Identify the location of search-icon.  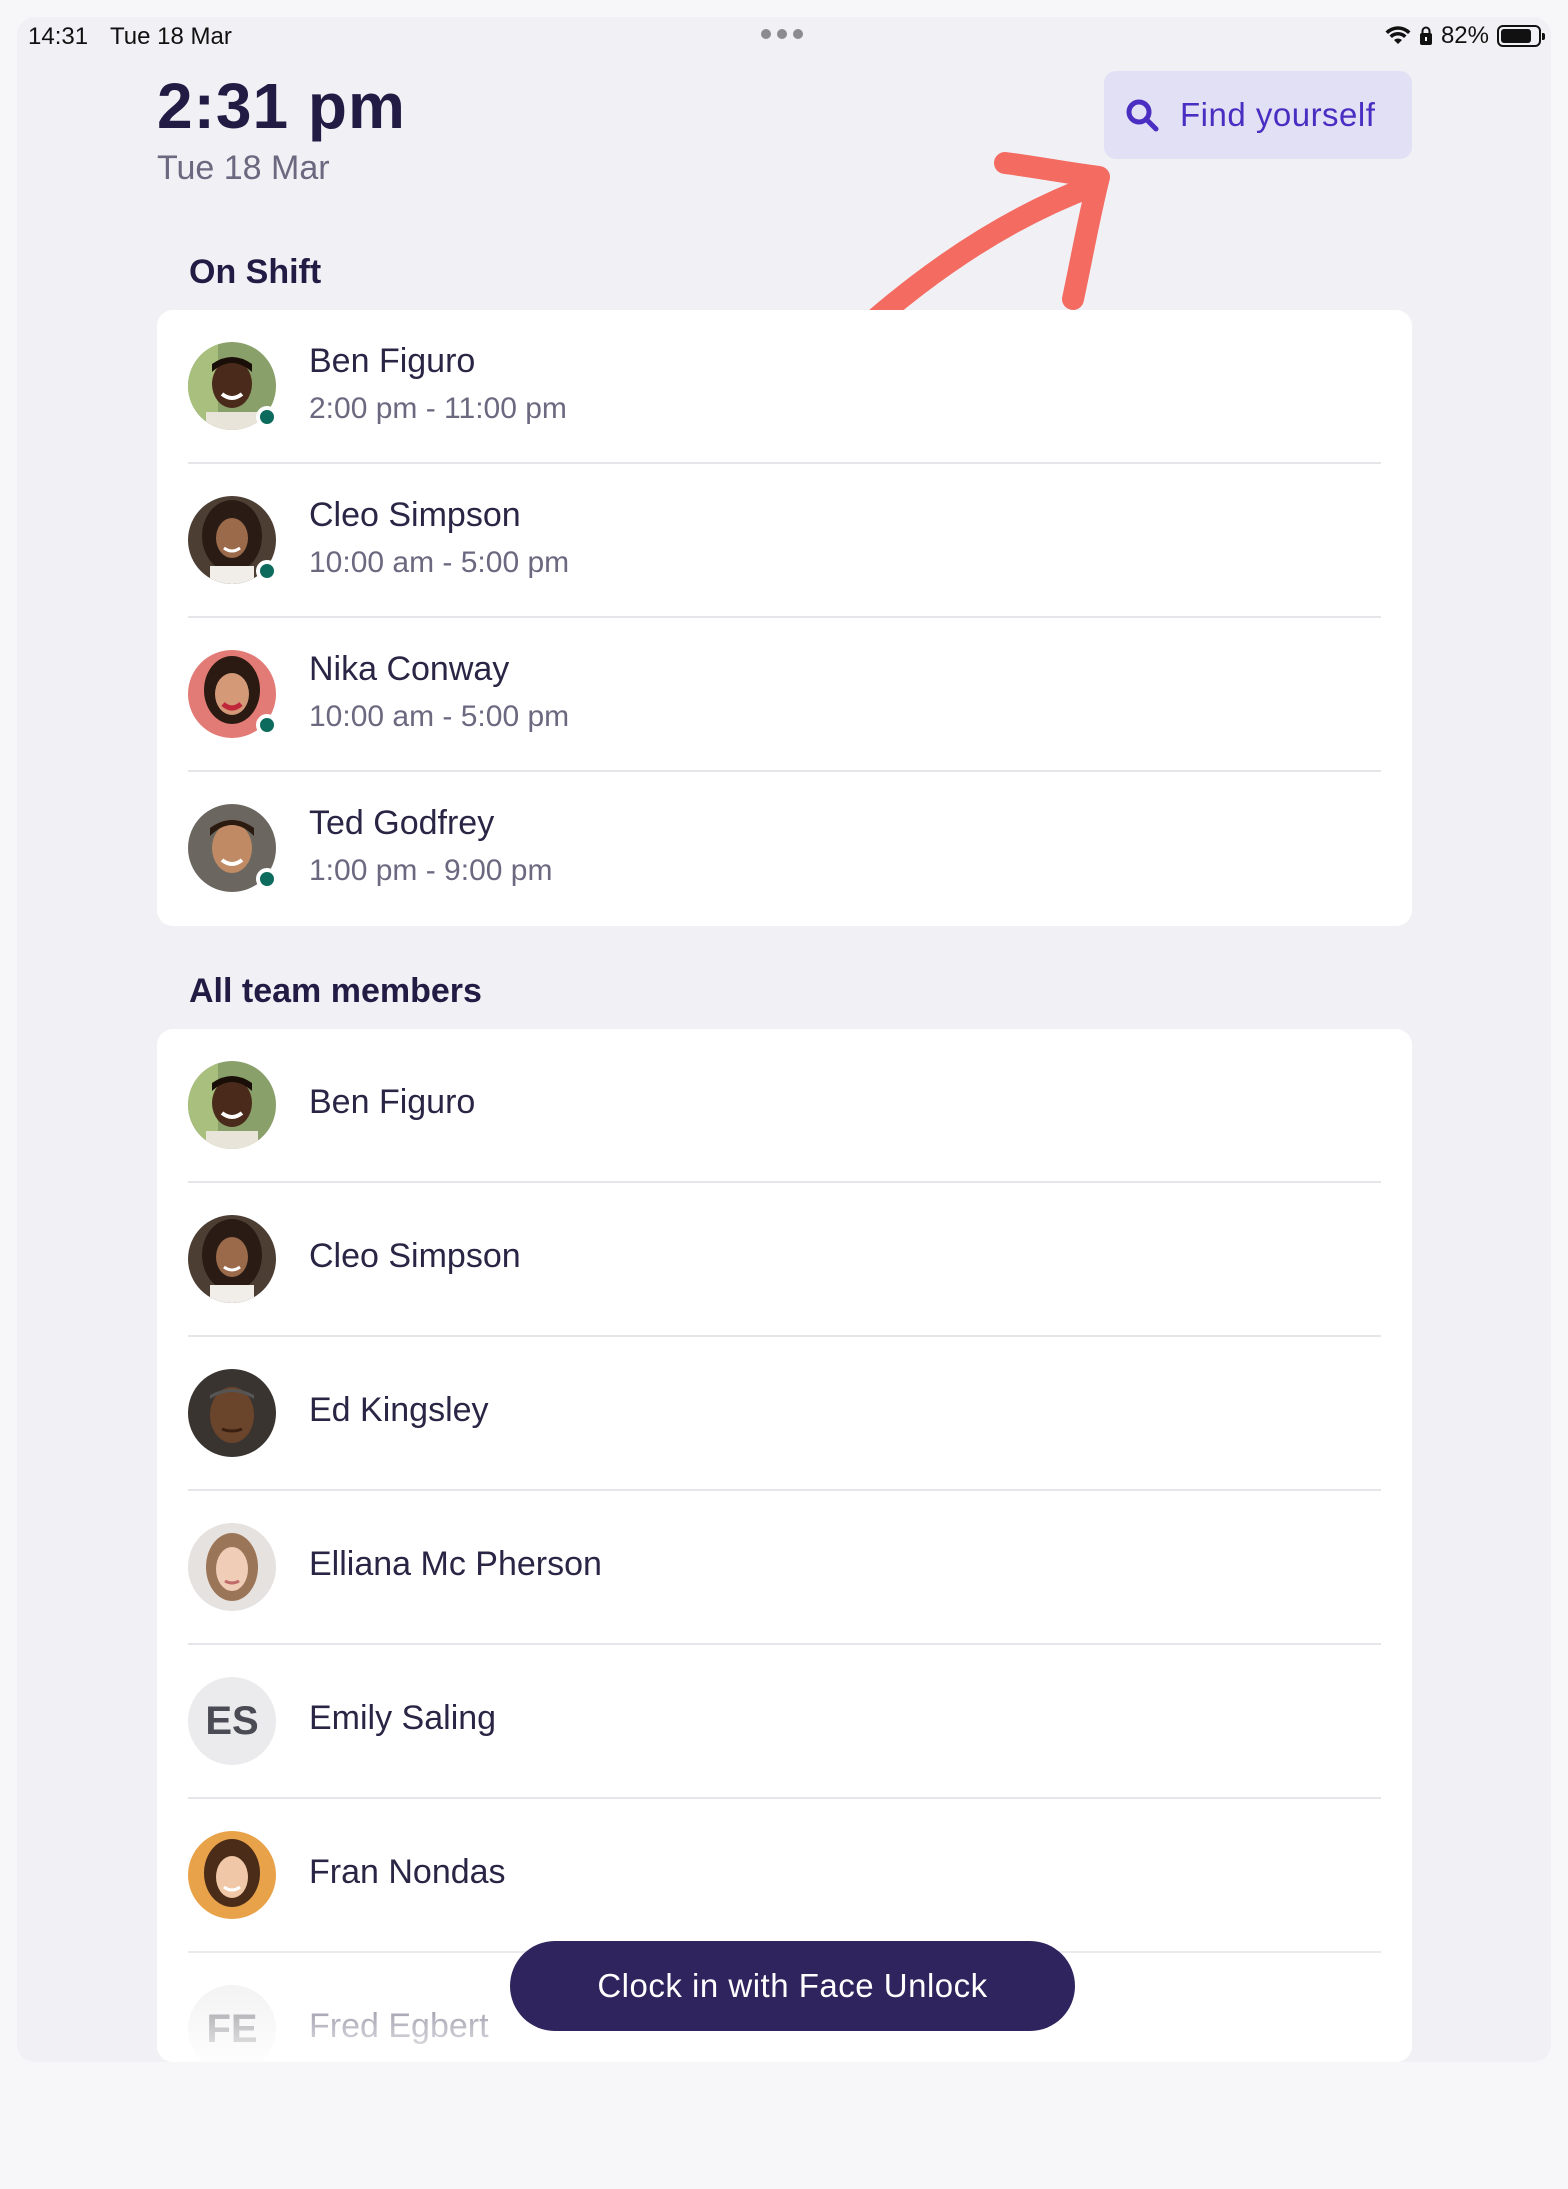
(1142, 115).